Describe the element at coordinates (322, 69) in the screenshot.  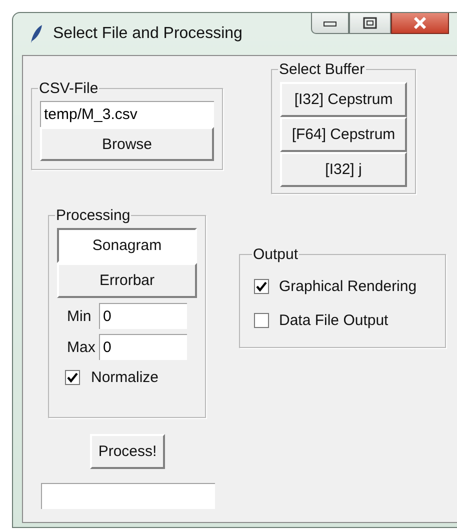
I see `group-title: Select Buffer` at that location.